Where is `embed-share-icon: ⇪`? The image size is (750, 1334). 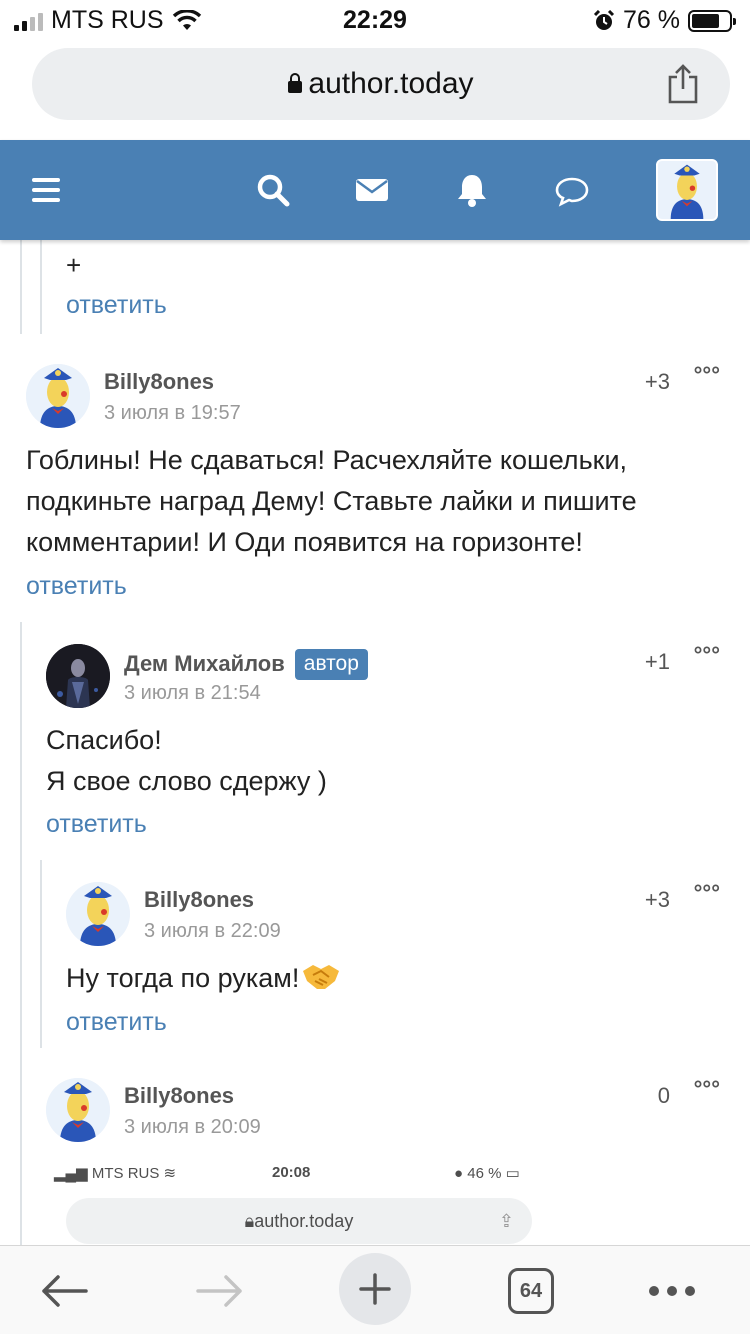
embed-share-icon: ⇪ is located at coordinates (506, 1221).